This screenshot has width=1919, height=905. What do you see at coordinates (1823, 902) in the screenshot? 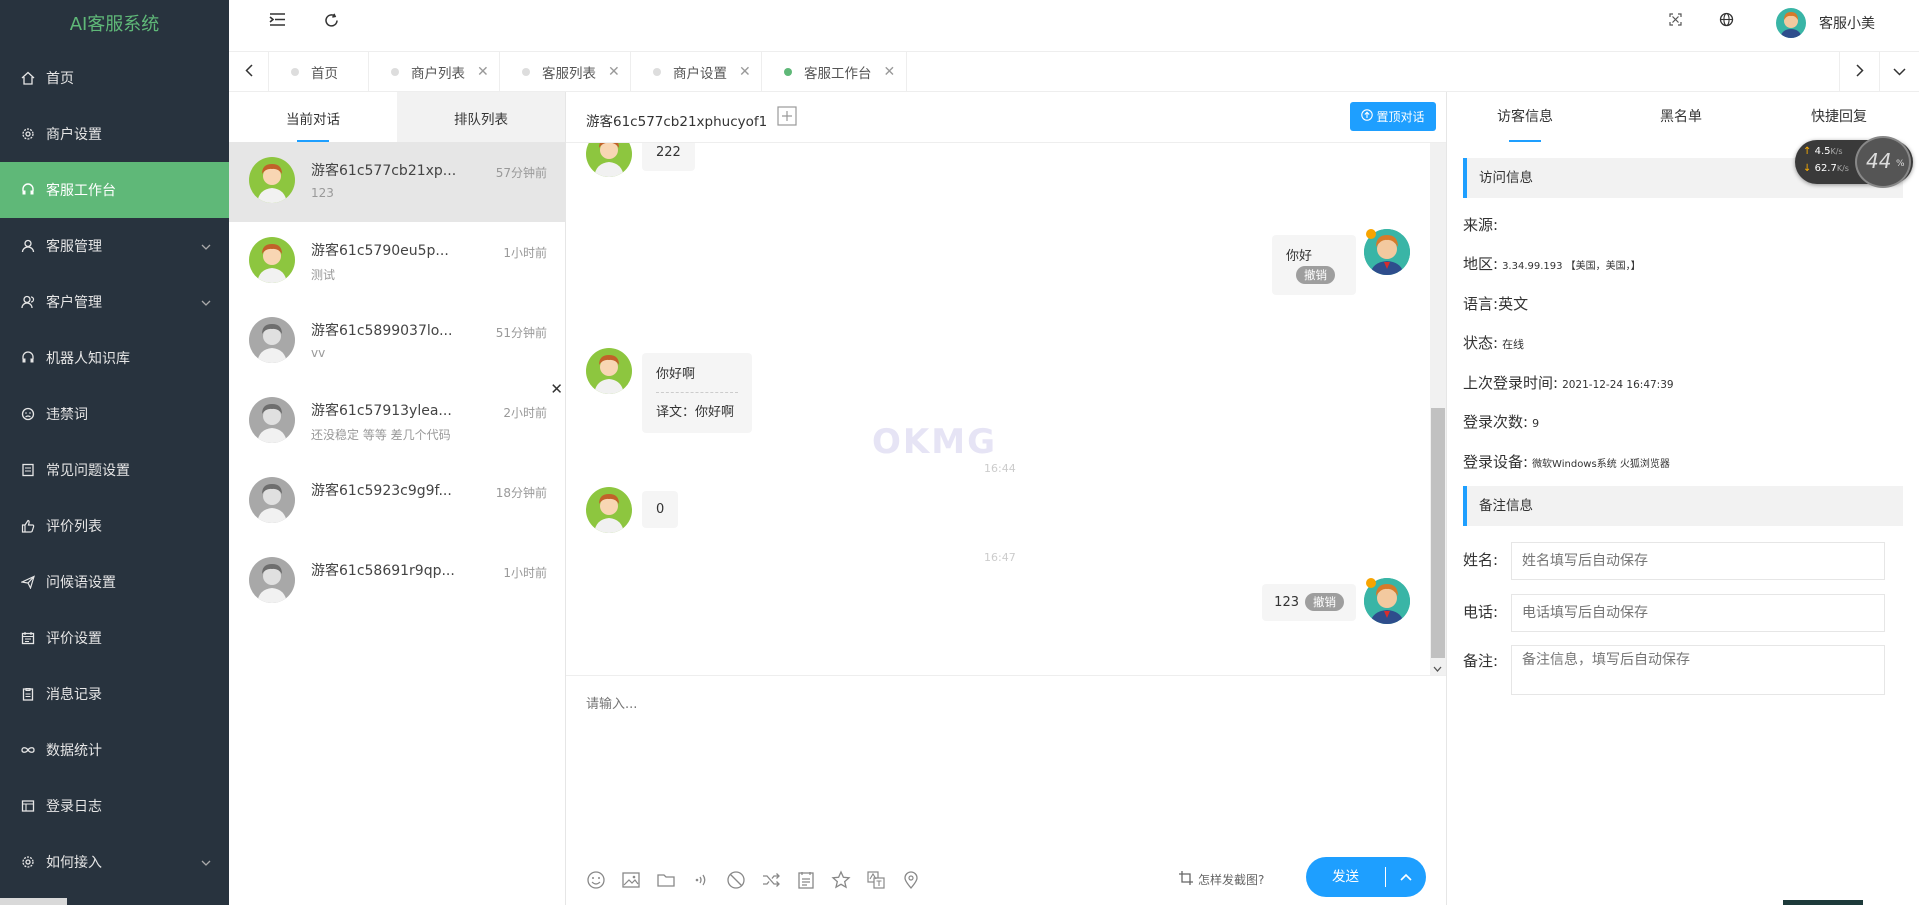
I see `status-strip` at bounding box center [1823, 902].